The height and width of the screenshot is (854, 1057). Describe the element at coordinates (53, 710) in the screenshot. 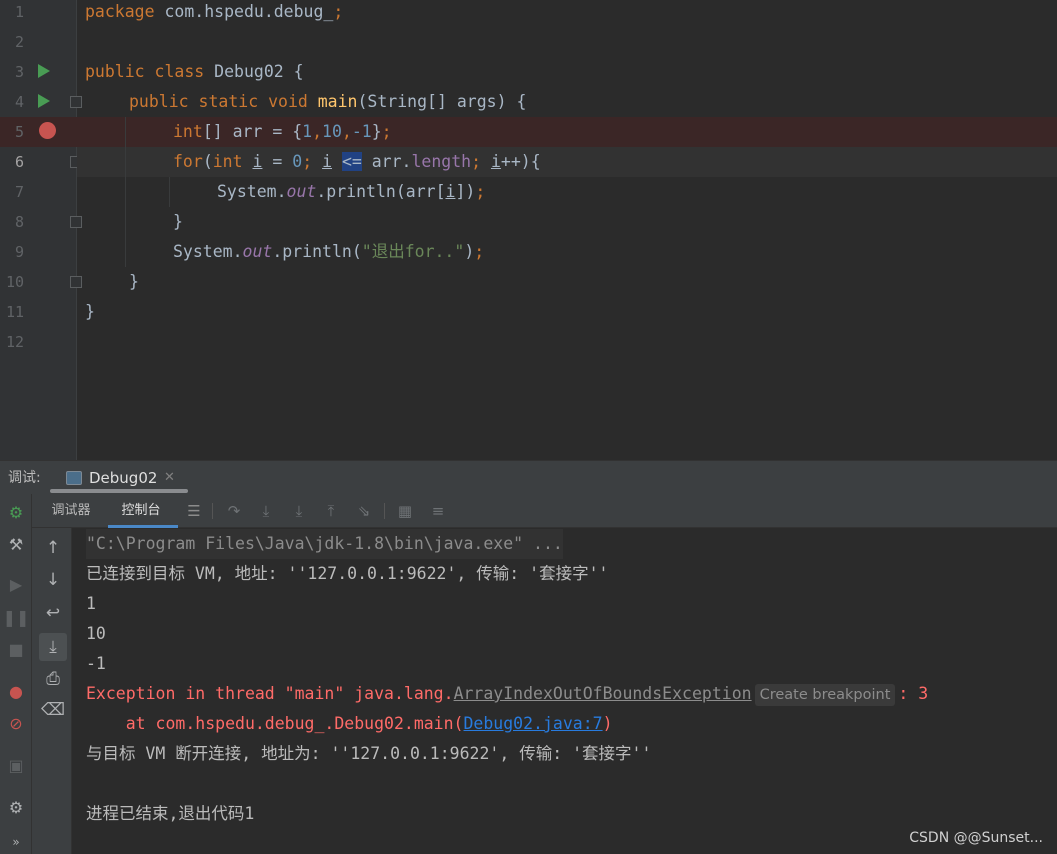

I see `trash-icon: ⌫` at that location.